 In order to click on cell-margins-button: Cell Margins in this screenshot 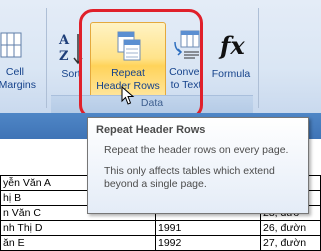, I will do `click(19, 62)`.